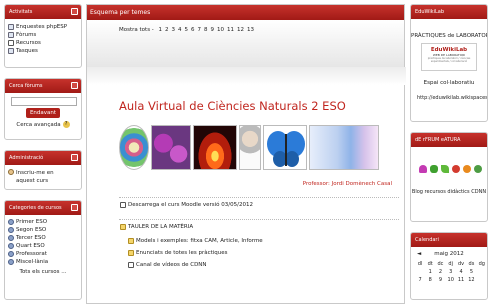 This screenshot has width=488, height=304. What do you see at coordinates (120, 12) in the screenshot?
I see `main-title: Esquema per temes` at bounding box center [120, 12].